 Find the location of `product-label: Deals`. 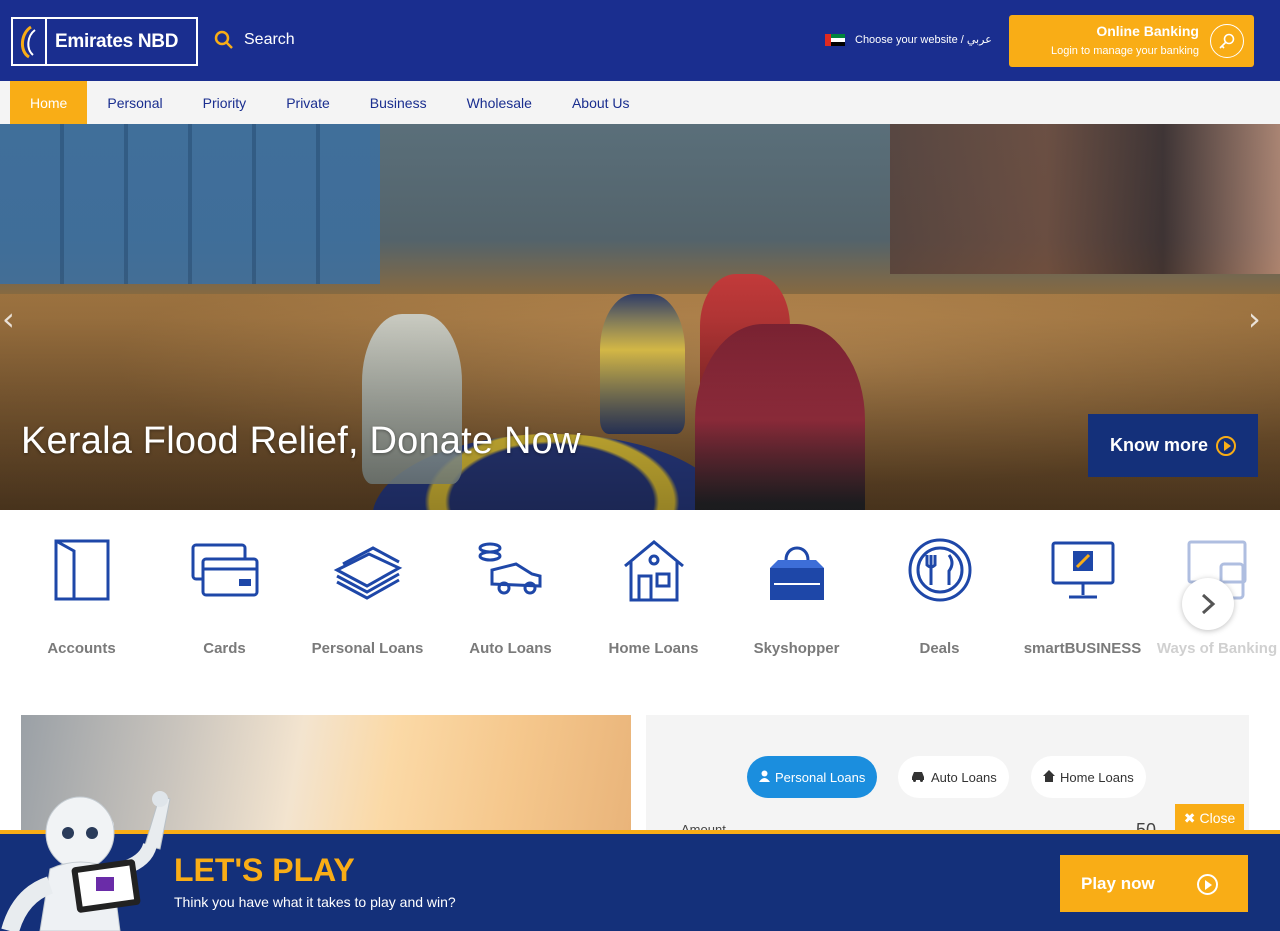

product-label: Deals is located at coordinates (939, 648).